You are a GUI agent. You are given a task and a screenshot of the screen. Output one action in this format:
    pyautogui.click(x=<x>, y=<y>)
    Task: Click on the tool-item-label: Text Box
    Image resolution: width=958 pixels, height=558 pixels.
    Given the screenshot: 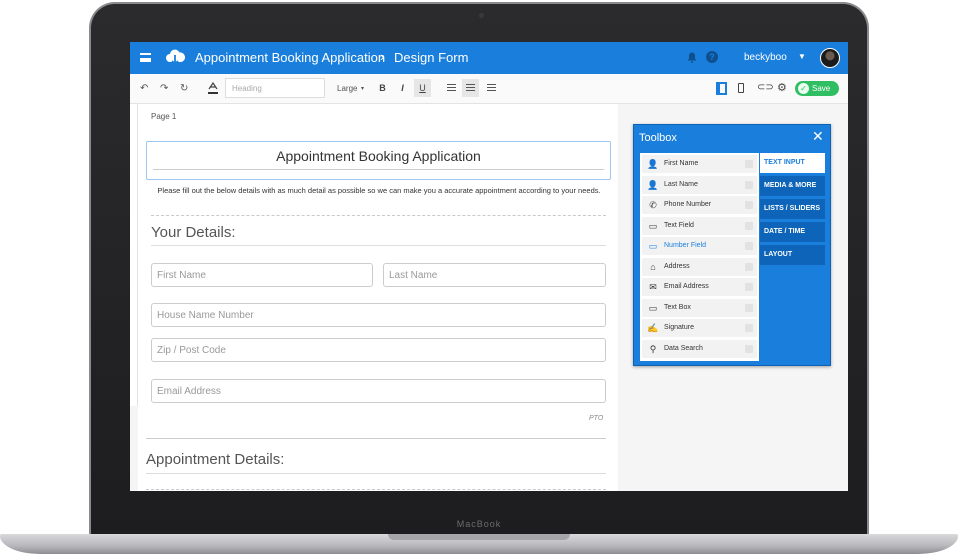 What is the action you would take?
    pyautogui.click(x=677, y=307)
    